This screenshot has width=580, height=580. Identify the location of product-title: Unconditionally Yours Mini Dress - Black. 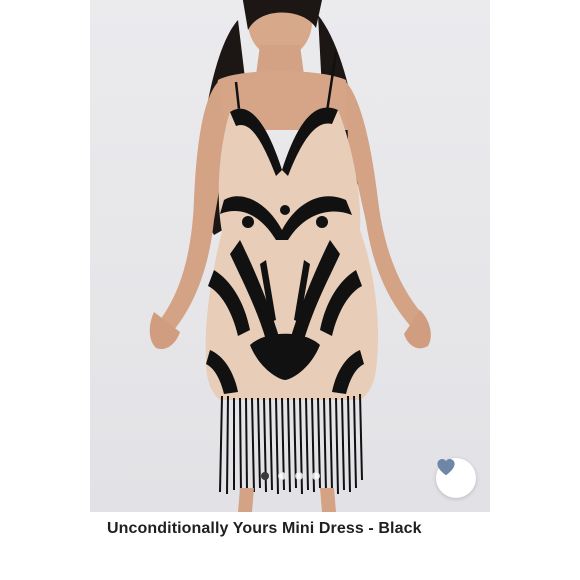
(264, 529).